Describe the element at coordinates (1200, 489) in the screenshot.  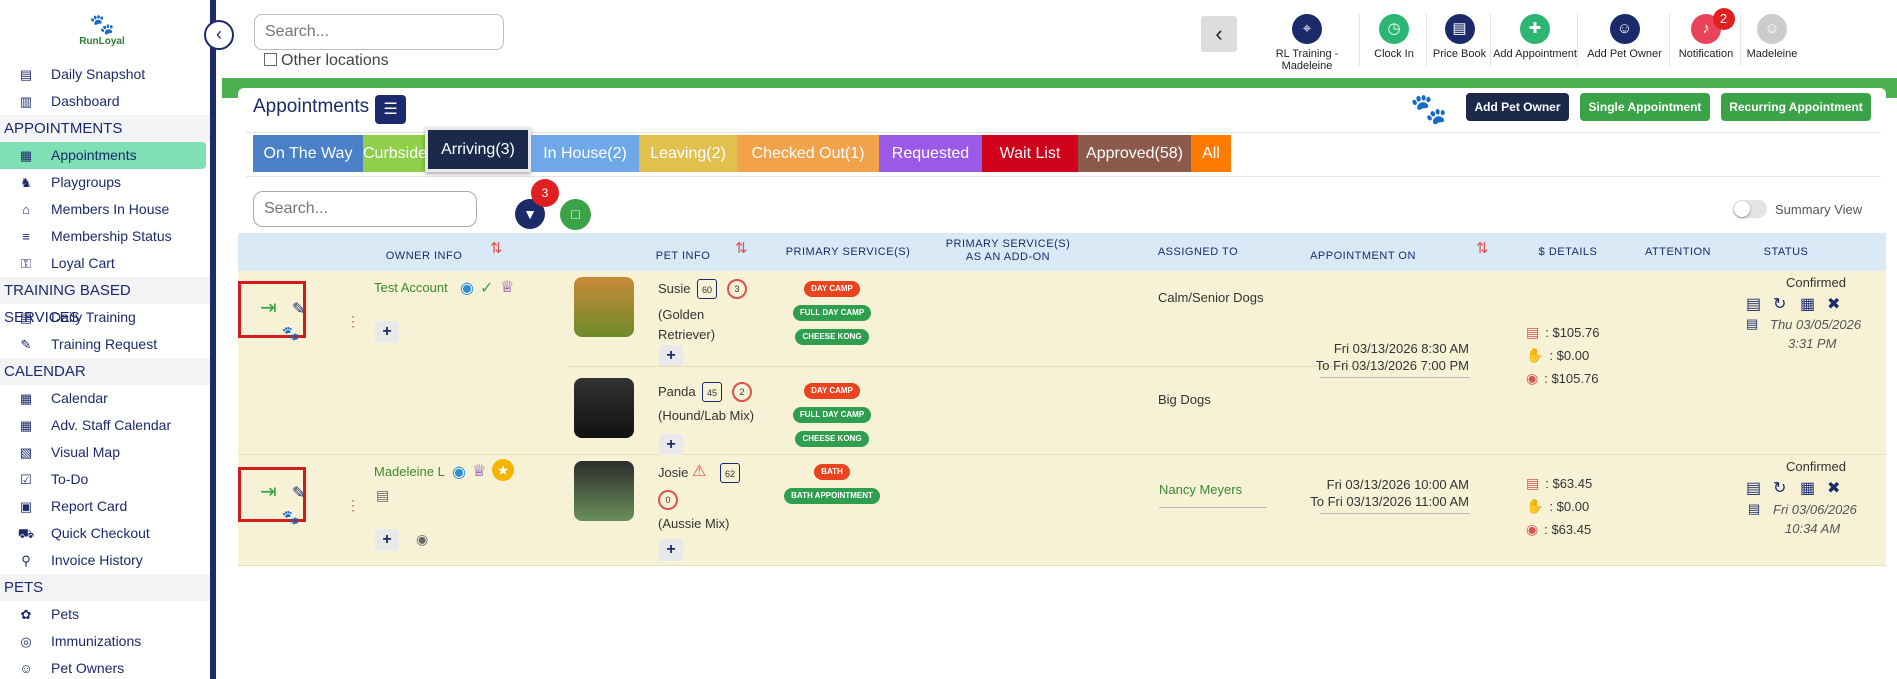
I see `assigned-staff-link: Nancy Meyers` at that location.